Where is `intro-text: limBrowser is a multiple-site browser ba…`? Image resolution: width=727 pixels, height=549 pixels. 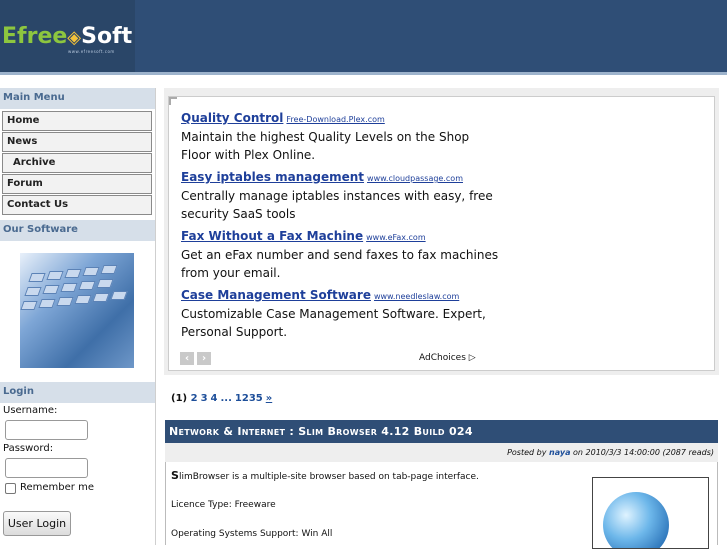 intro-text: limBrowser is a multiple-site browser ba… is located at coordinates (328, 477).